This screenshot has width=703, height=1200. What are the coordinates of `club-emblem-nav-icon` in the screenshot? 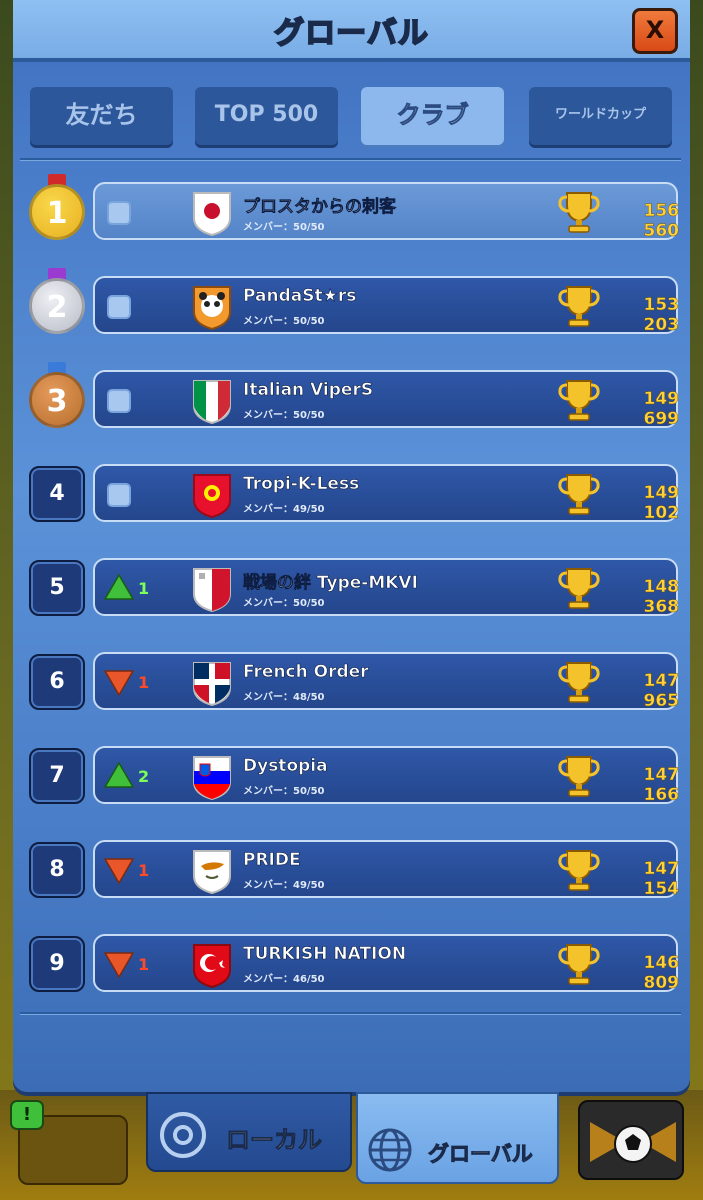 It's located at (631, 1140).